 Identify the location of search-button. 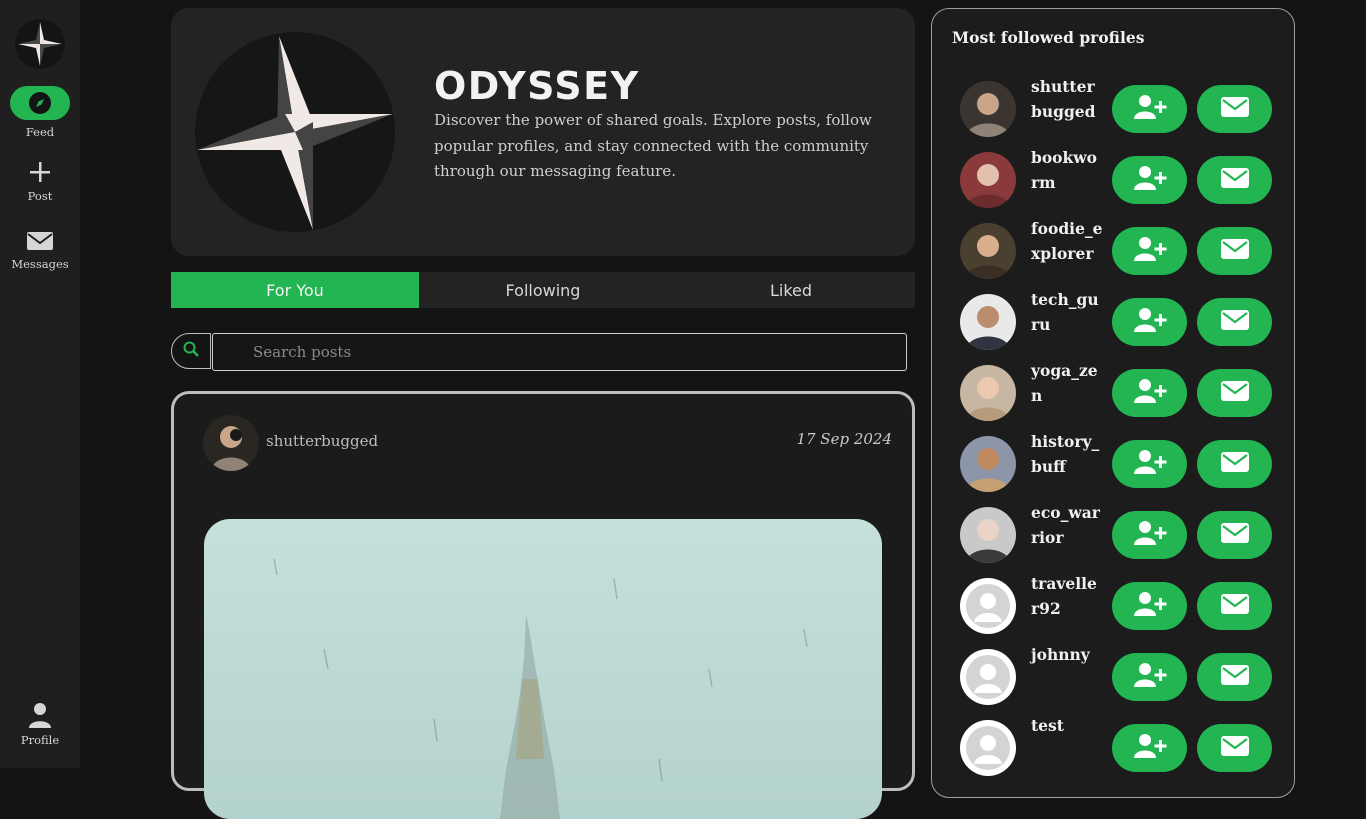
(191, 351).